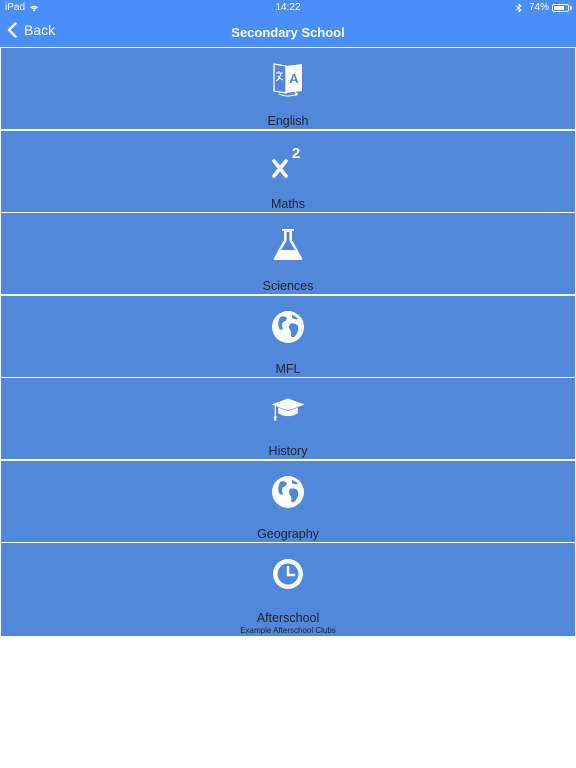 The height and width of the screenshot is (768, 576). I want to click on status-time: 14:22, so click(288, 7).